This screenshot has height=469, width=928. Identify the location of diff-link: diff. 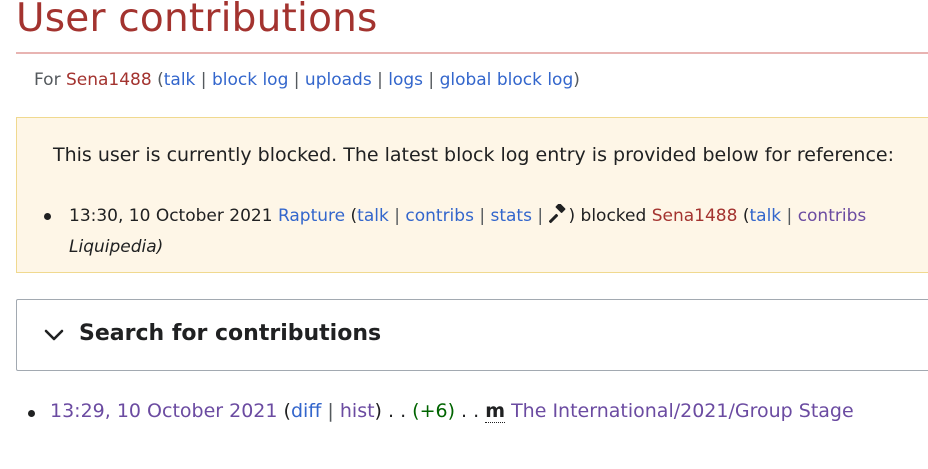
(306, 411).